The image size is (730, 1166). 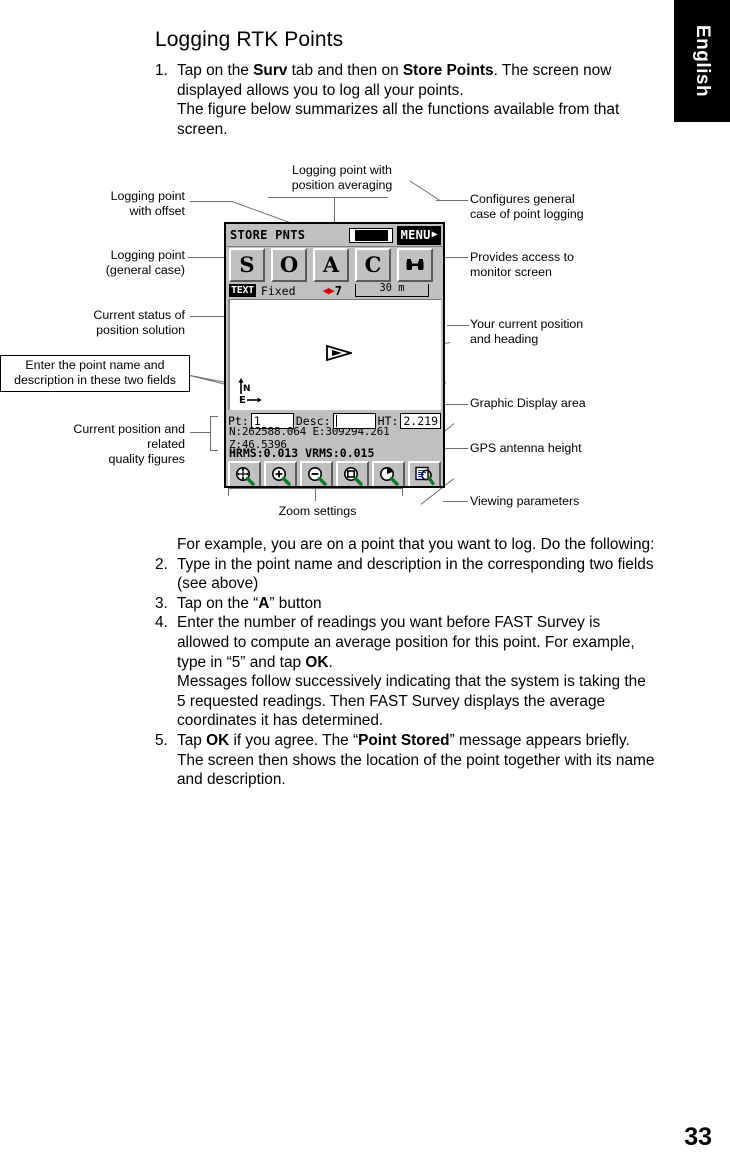 I want to click on callout-provides-access: Provides access to monitor screen, so click(x=522, y=264).